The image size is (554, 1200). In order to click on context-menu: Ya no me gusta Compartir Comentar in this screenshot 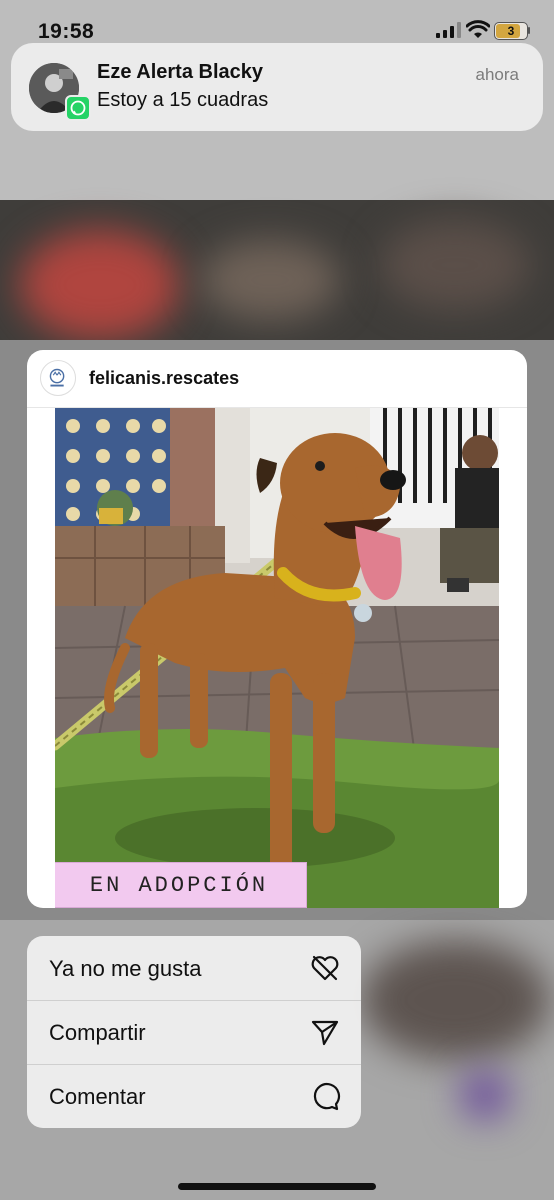, I will do `click(194, 1032)`.